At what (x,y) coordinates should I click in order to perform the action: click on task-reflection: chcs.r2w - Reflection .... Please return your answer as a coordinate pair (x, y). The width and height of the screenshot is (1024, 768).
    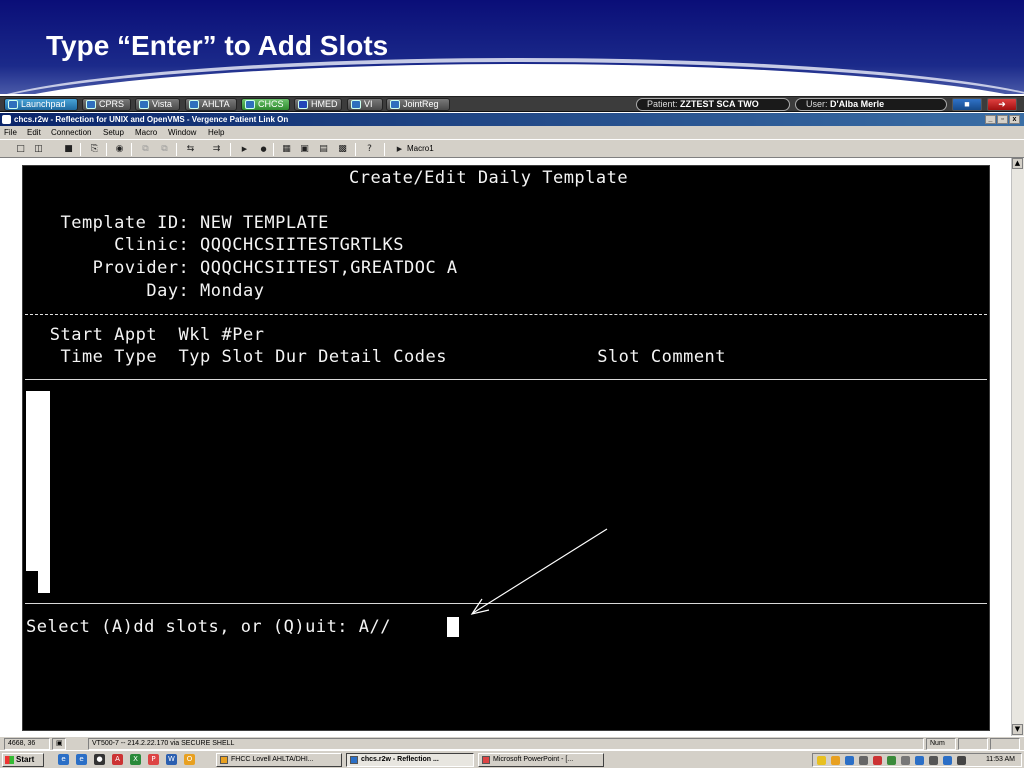
    Looking at the image, I should click on (410, 760).